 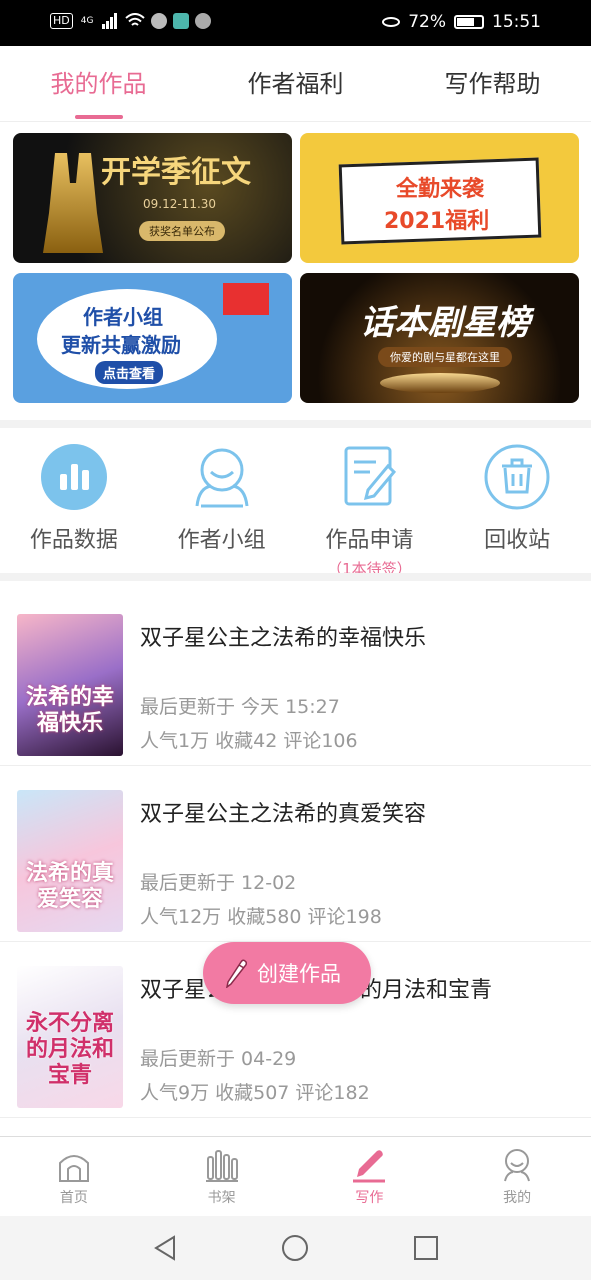 I want to click on entry-work-application: 作品申请 （1本待签）, so click(x=370, y=504).